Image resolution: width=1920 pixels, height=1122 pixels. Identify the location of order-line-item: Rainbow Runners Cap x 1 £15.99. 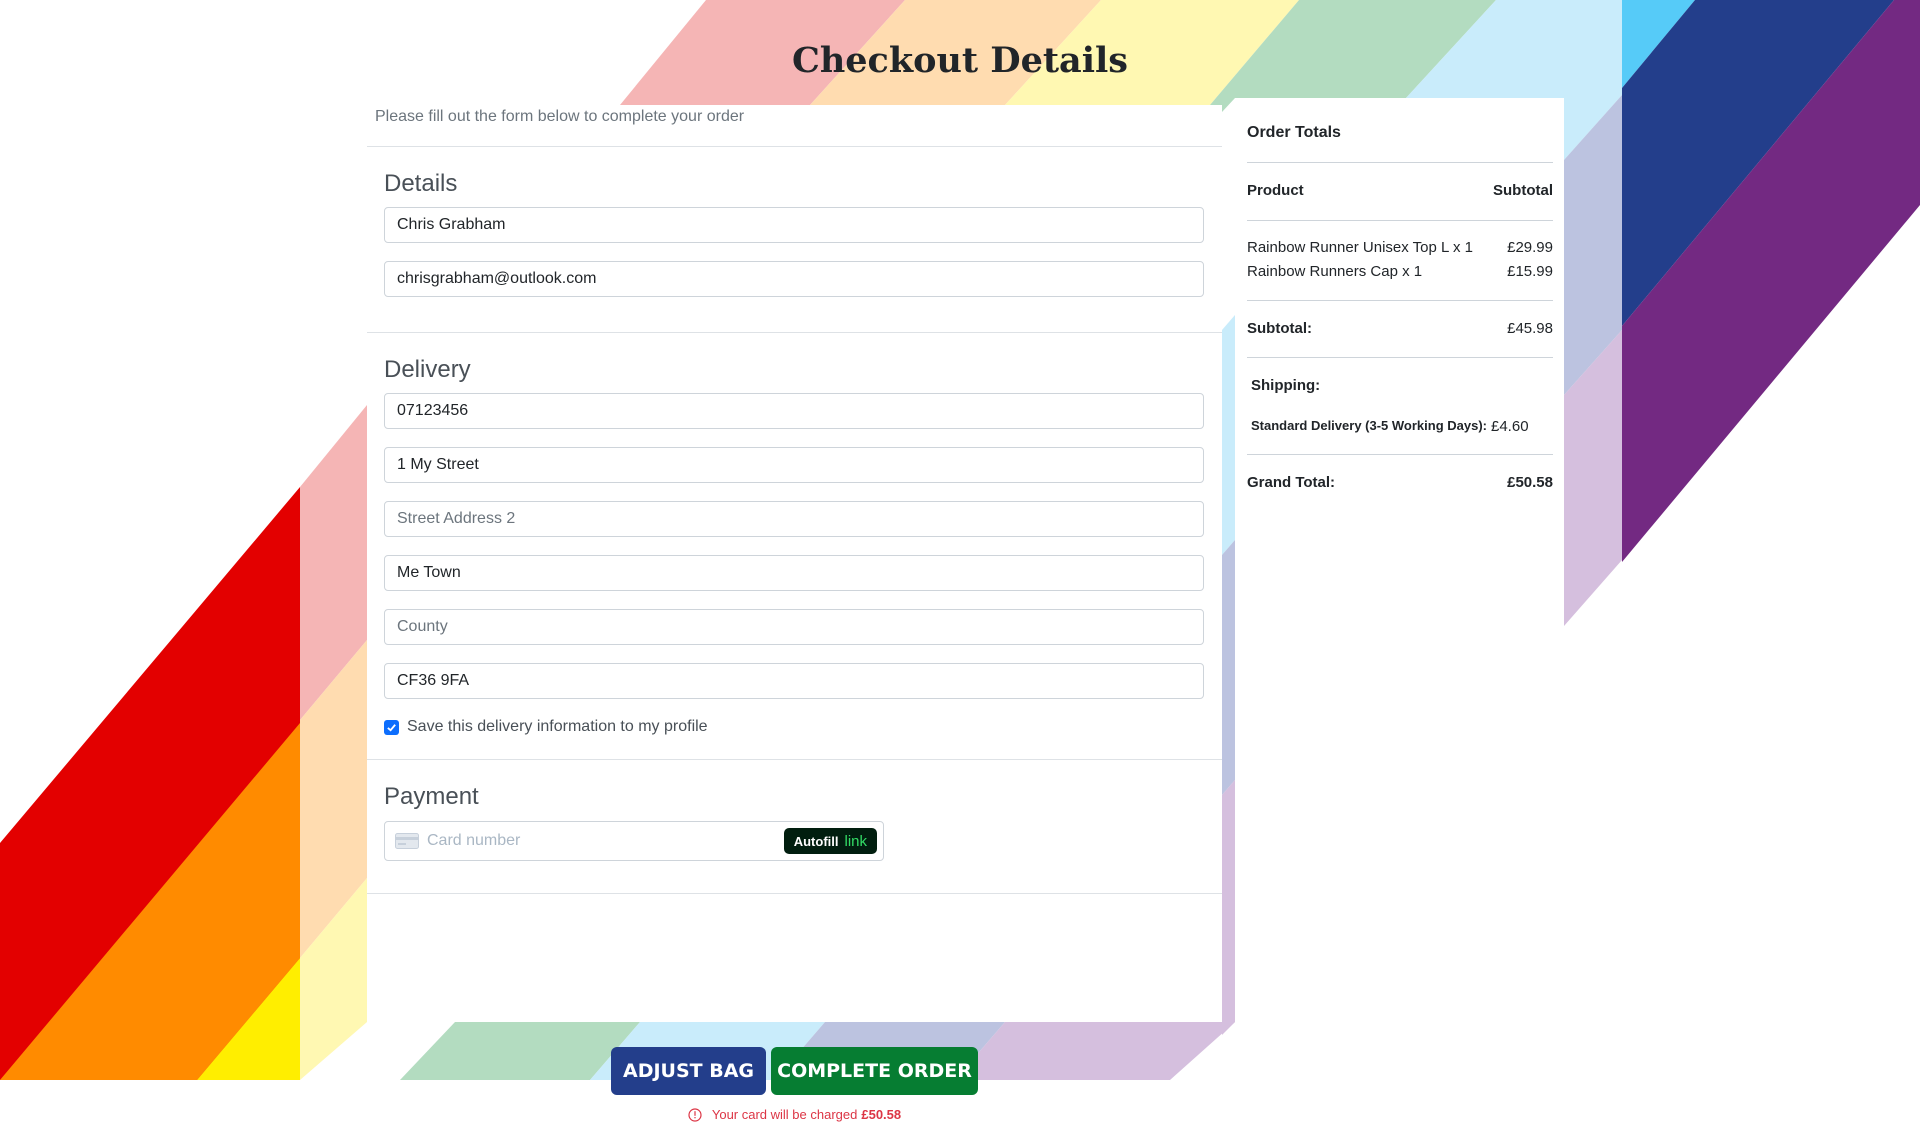
(1400, 271).